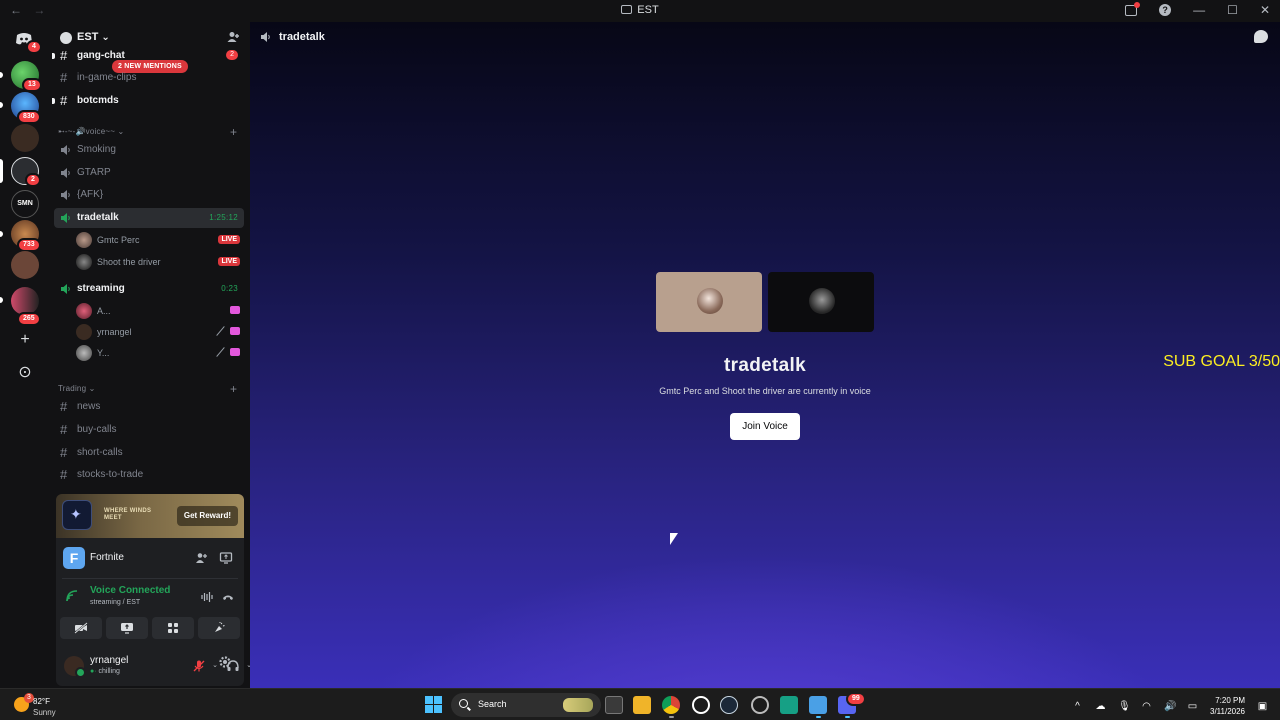 The height and width of the screenshot is (720, 1280). Describe the element at coordinates (1227, 706) in the screenshot. I see `clock: 7:20 PM 3/11/2026` at that location.